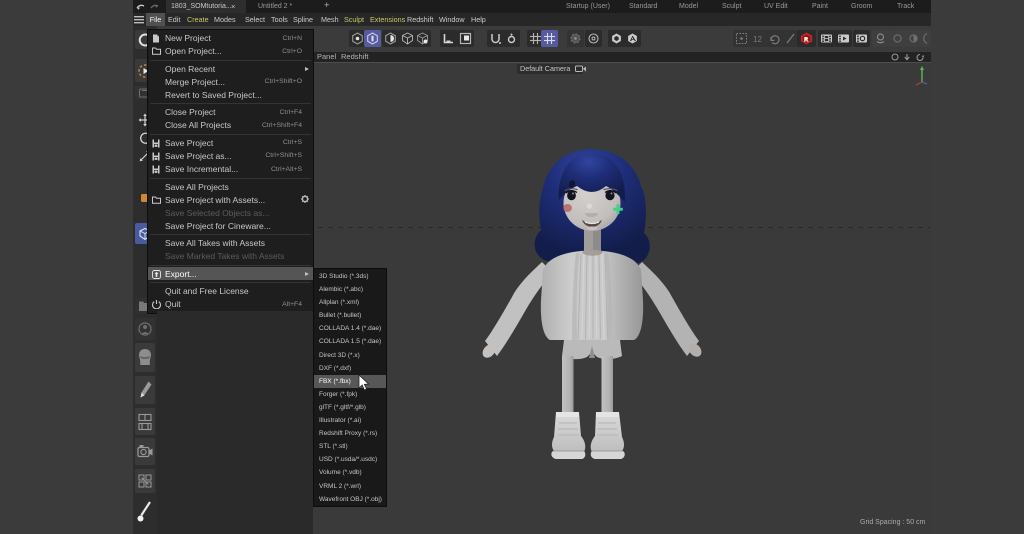 This screenshot has width=1024, height=534. I want to click on svg-text: 12, so click(757, 39).